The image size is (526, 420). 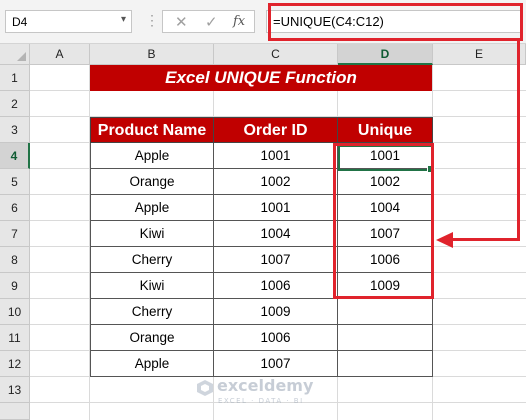 I want to click on row-header-9: 9, so click(x=15, y=286).